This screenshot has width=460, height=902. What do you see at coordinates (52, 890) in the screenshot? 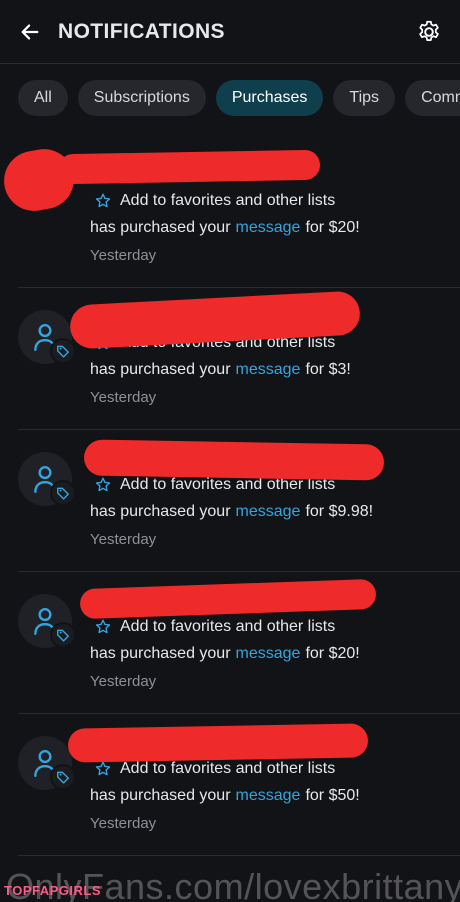
I see `watermark-badge: TOPFAPGIRLS` at bounding box center [52, 890].